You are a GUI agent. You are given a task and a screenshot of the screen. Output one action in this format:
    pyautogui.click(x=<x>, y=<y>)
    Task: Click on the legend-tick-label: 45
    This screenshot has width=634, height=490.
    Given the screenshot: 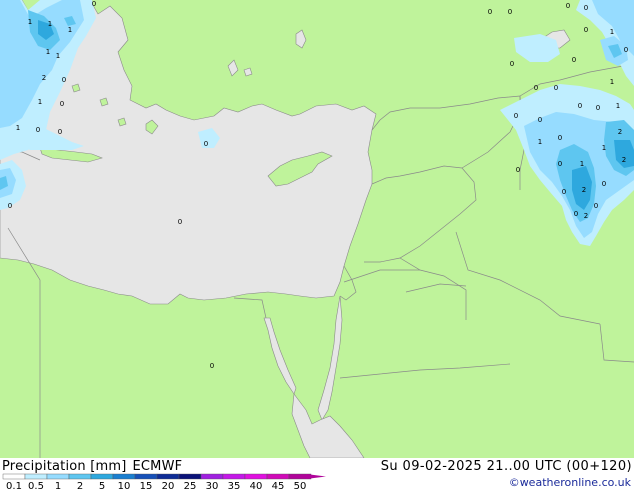 What is the action you would take?
    pyautogui.click(x=278, y=485)
    